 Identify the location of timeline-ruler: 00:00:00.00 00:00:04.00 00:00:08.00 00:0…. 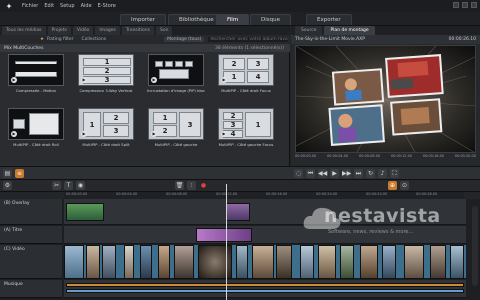
(264, 195).